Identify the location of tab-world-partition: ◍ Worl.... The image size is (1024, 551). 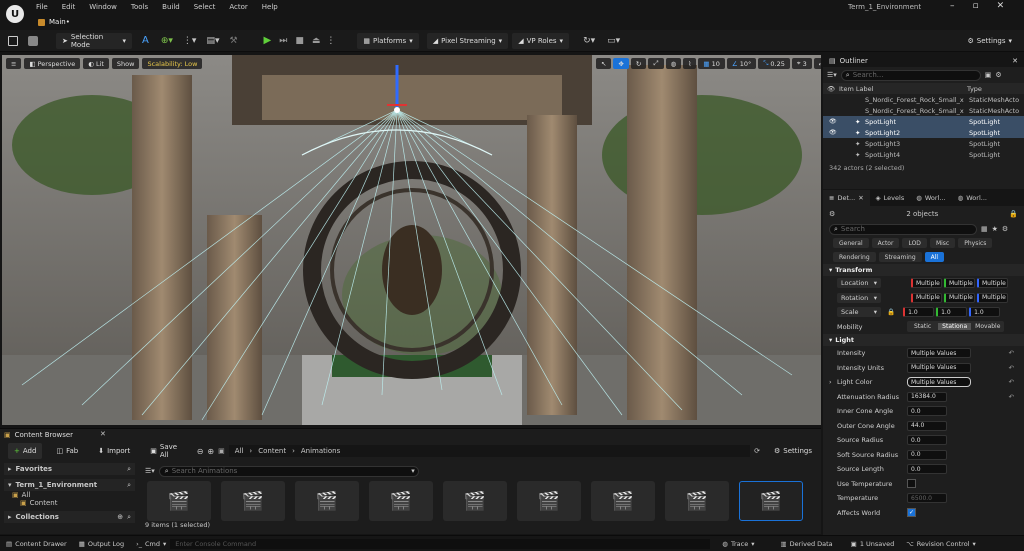
(972, 198).